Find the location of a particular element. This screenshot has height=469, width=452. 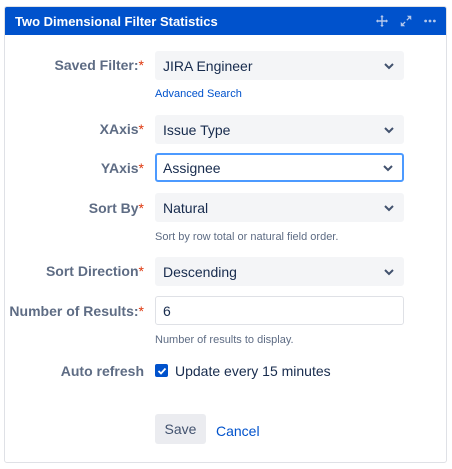

gadget-header: Two Dimensional Filter Statistics is located at coordinates (225, 21).